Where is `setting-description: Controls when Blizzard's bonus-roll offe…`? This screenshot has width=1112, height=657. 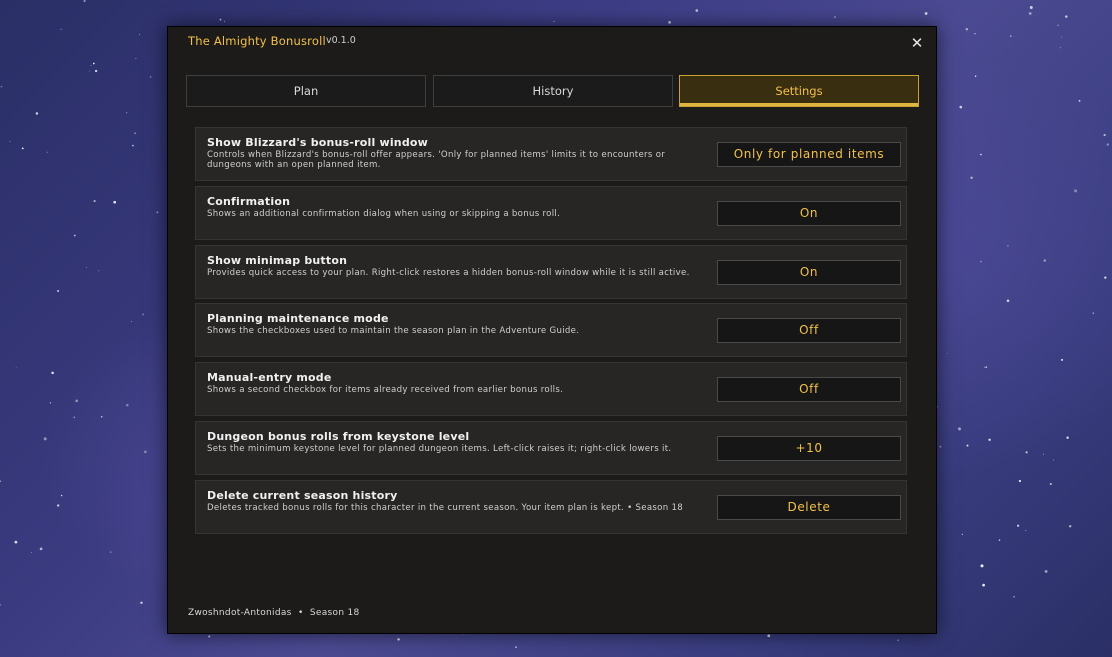 setting-description: Controls when Blizzard's bonus-roll offe… is located at coordinates (436, 160).